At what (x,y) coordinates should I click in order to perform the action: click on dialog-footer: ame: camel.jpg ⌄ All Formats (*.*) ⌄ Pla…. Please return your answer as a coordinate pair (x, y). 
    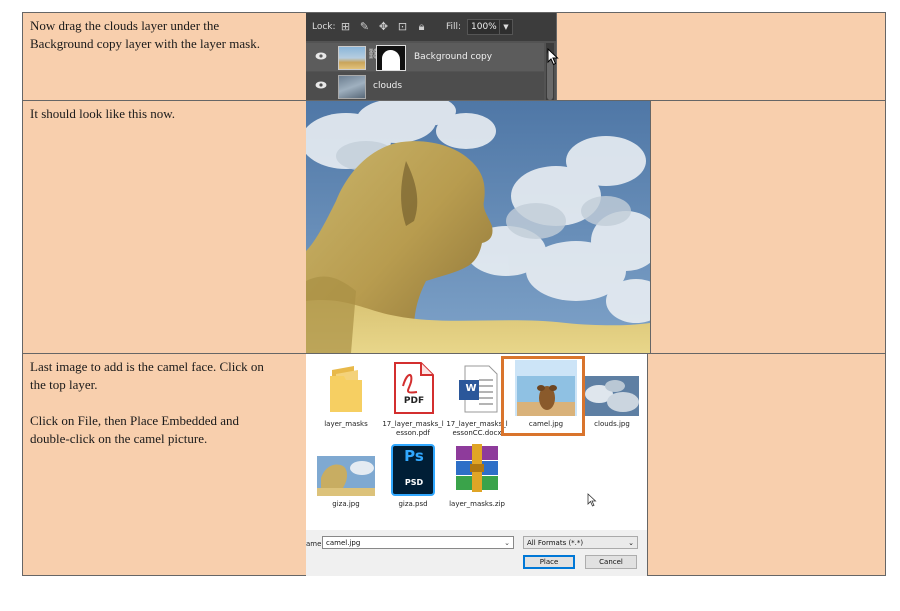
    Looking at the image, I should click on (476, 553).